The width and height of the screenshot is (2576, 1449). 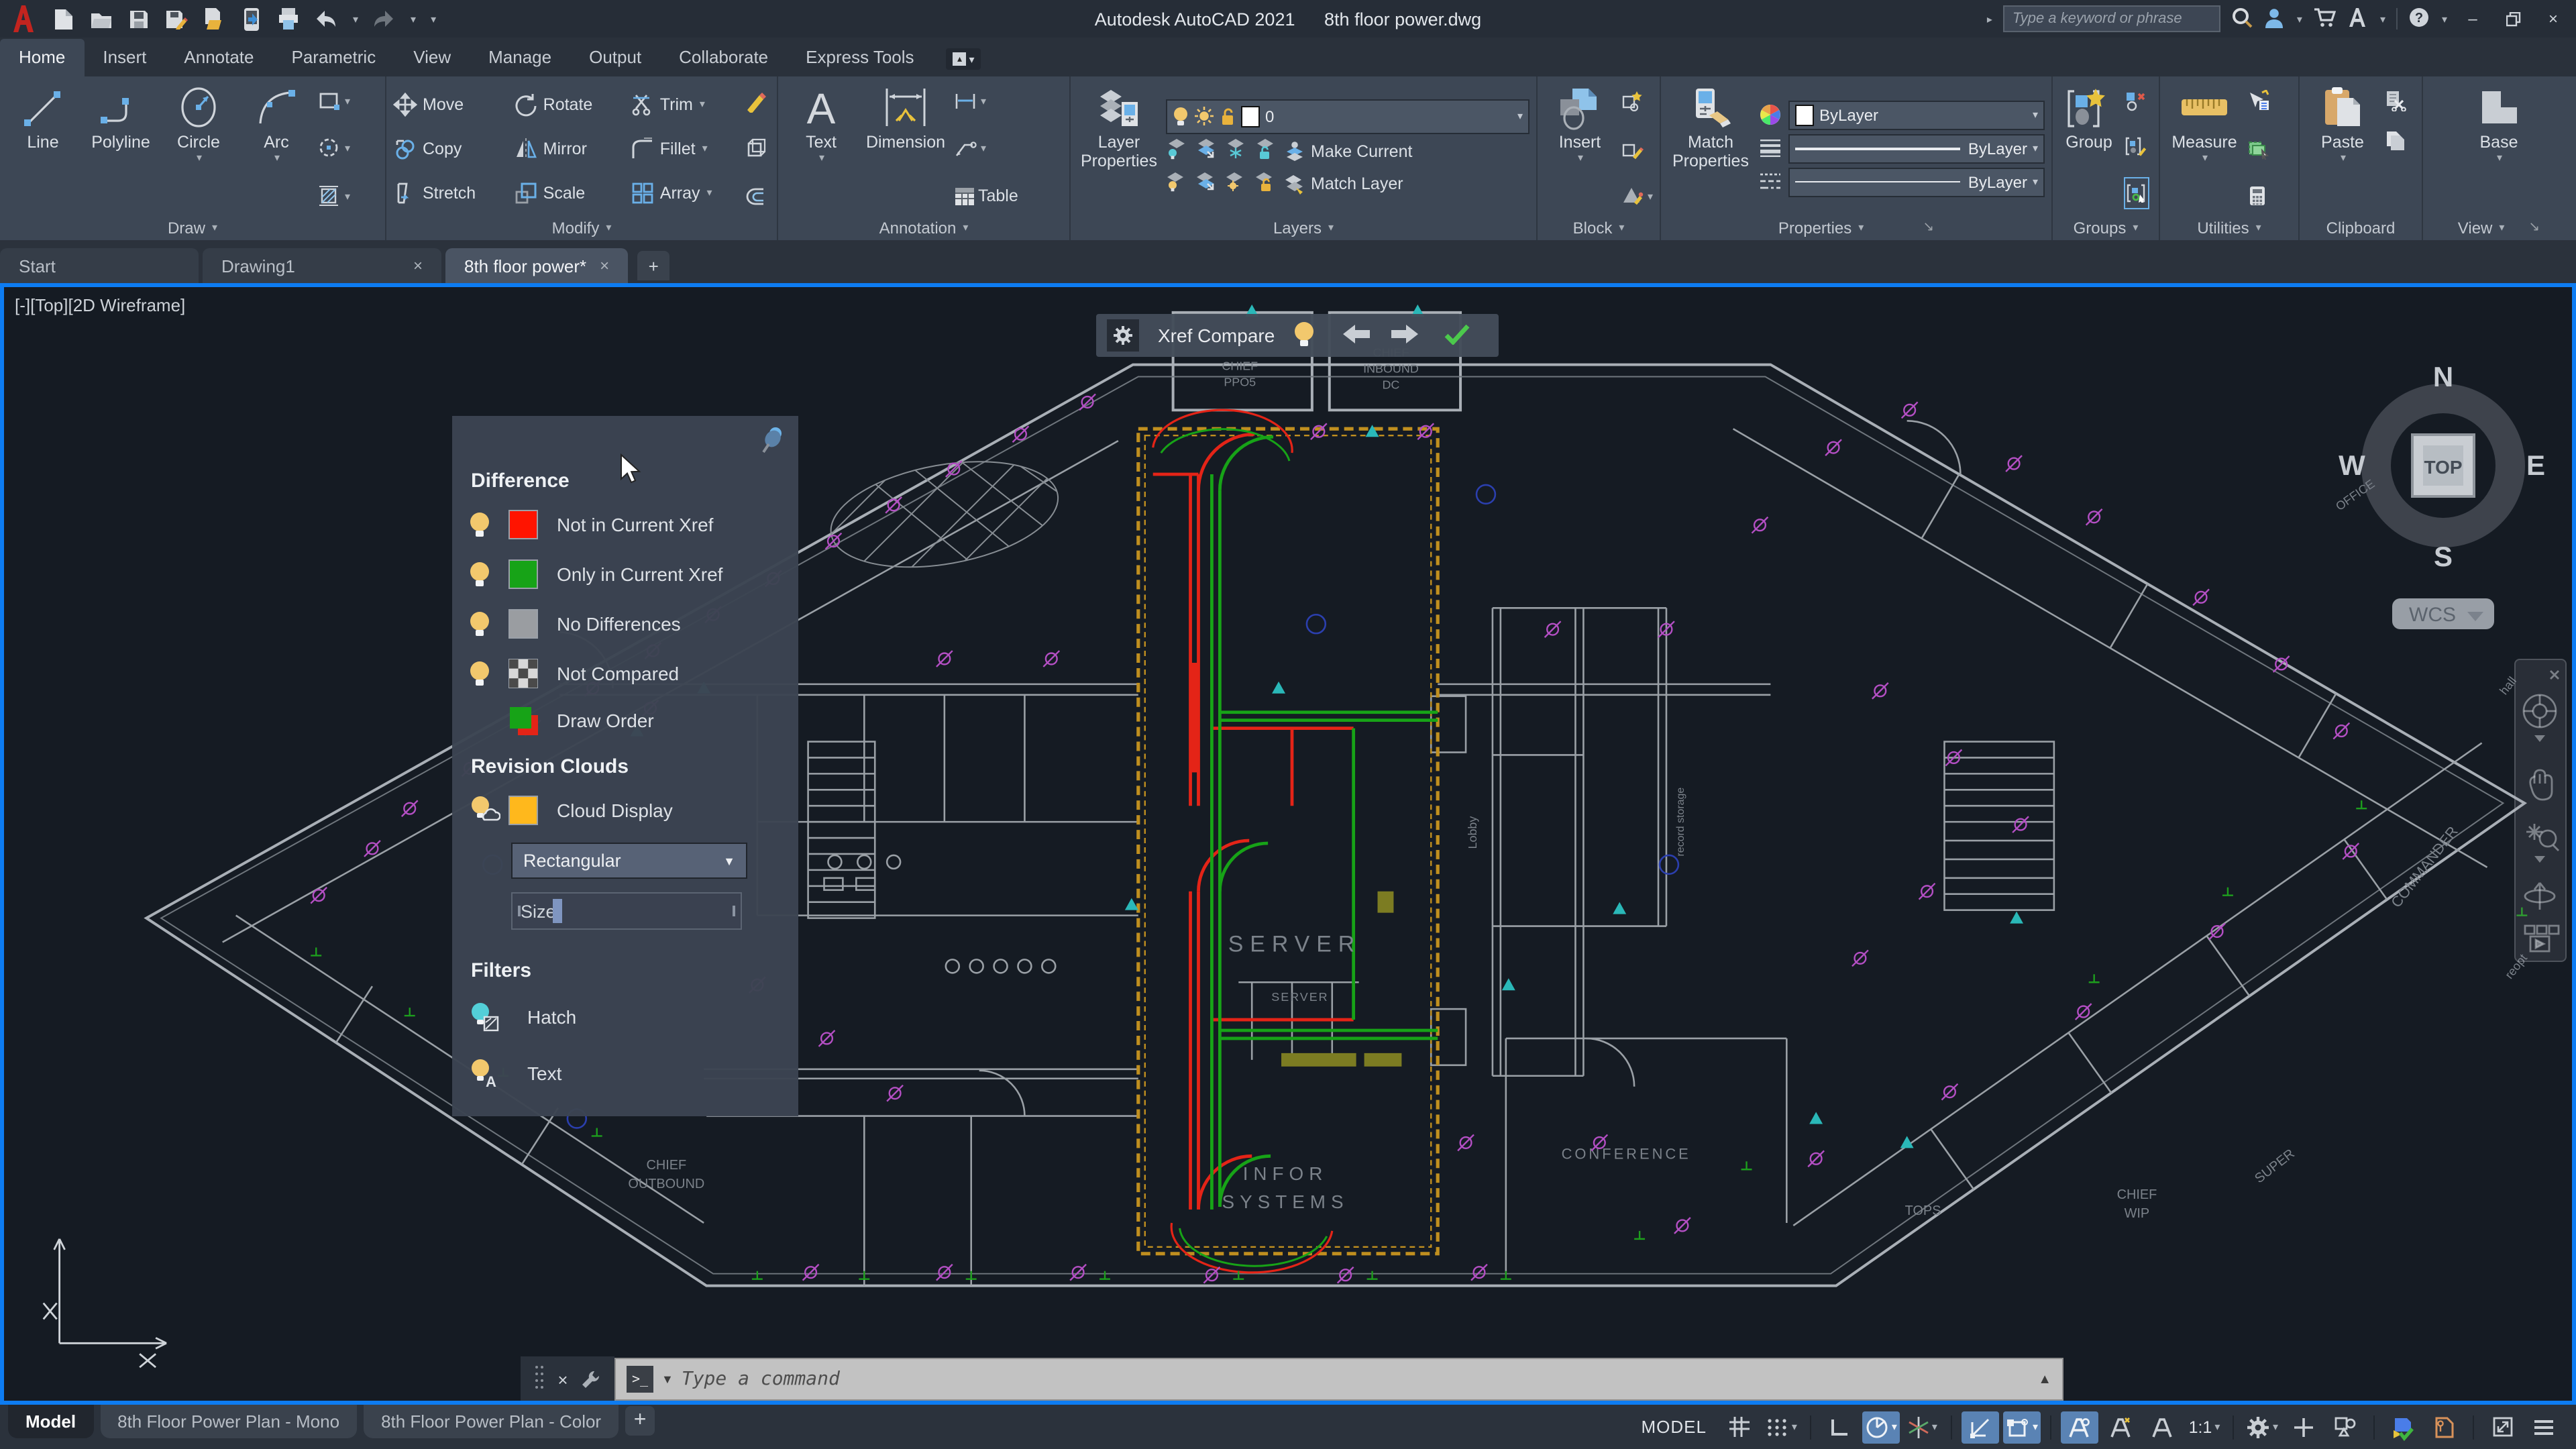 I want to click on not-compared-swatch, so click(x=523, y=673).